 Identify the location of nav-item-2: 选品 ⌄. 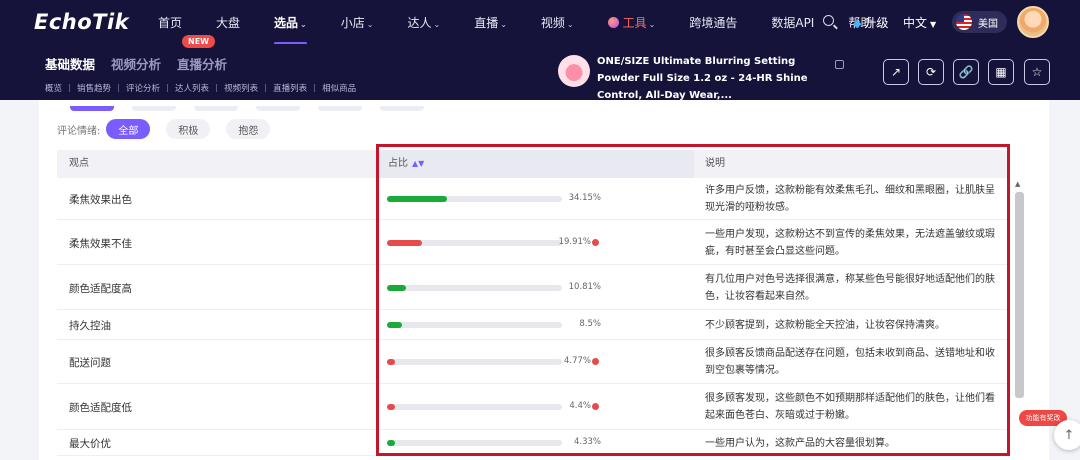
(290, 29).